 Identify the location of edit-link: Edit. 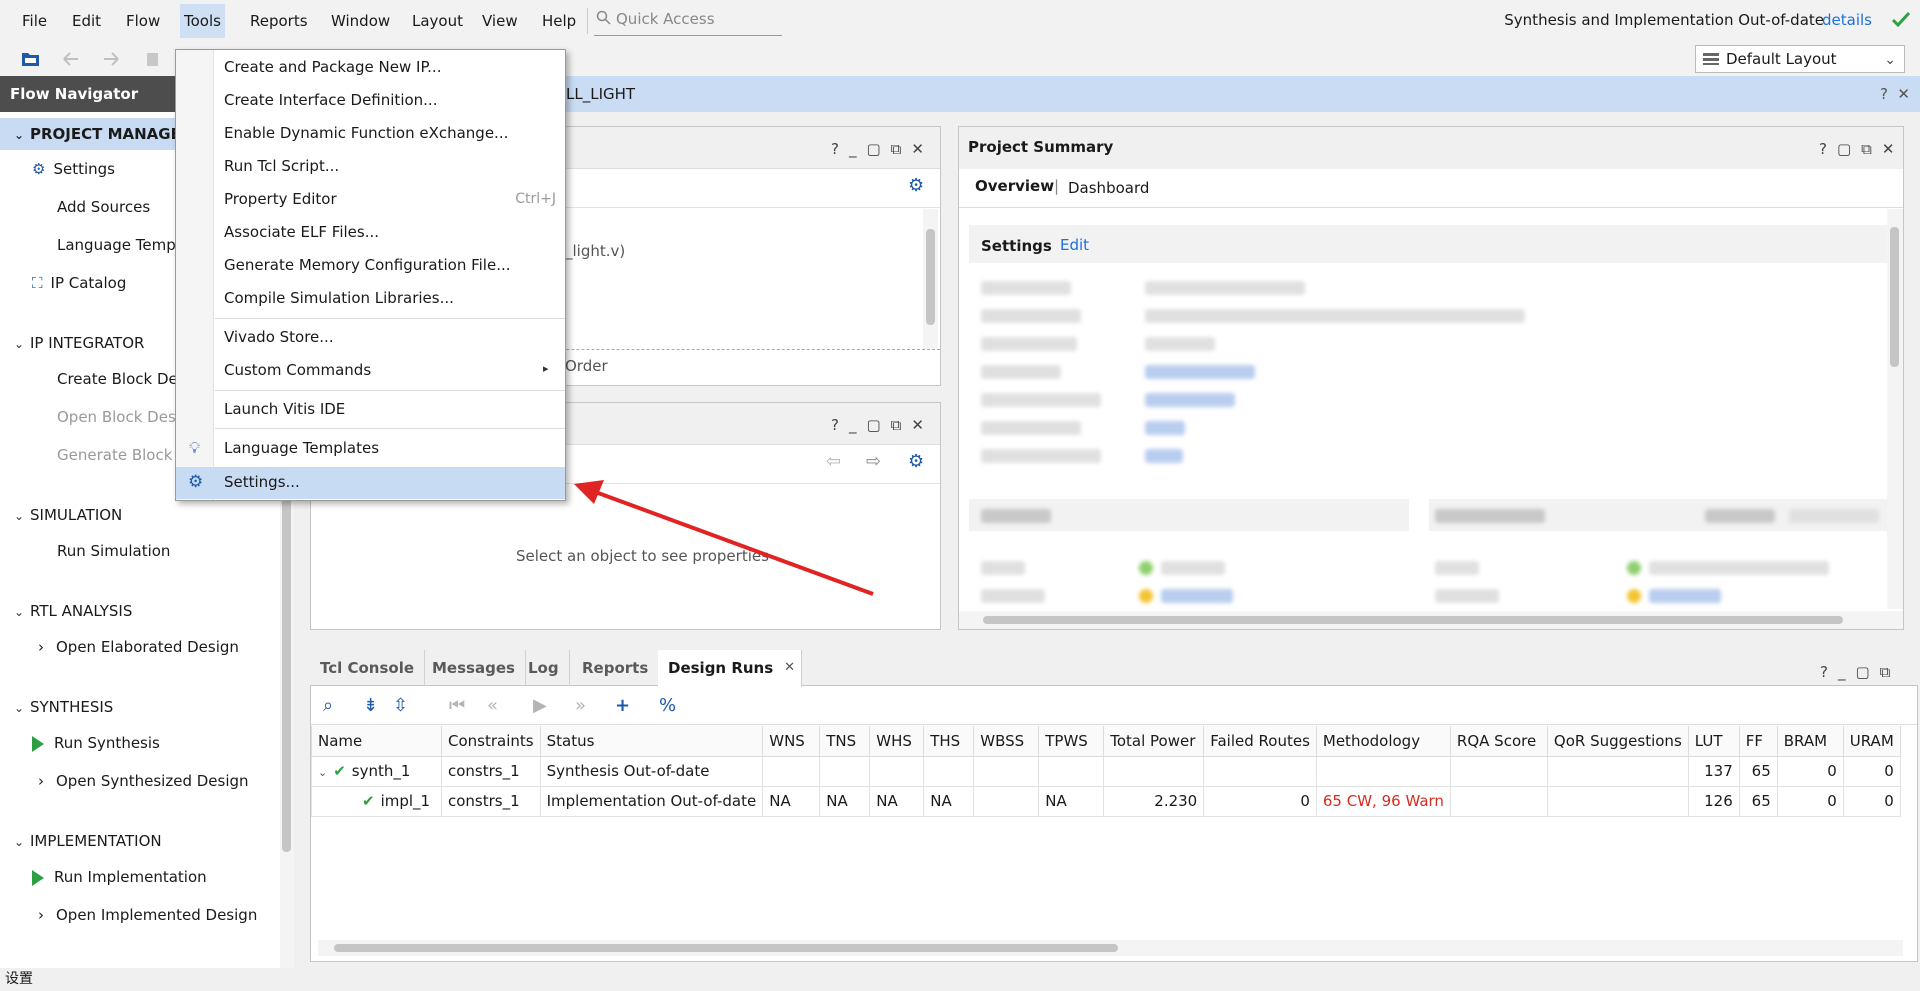
(1074, 245).